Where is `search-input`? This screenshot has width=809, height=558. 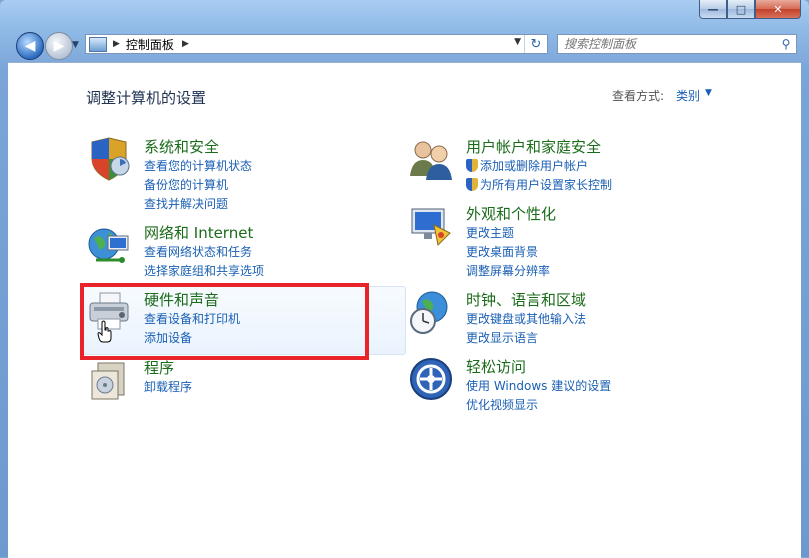
search-input is located at coordinates (667, 44).